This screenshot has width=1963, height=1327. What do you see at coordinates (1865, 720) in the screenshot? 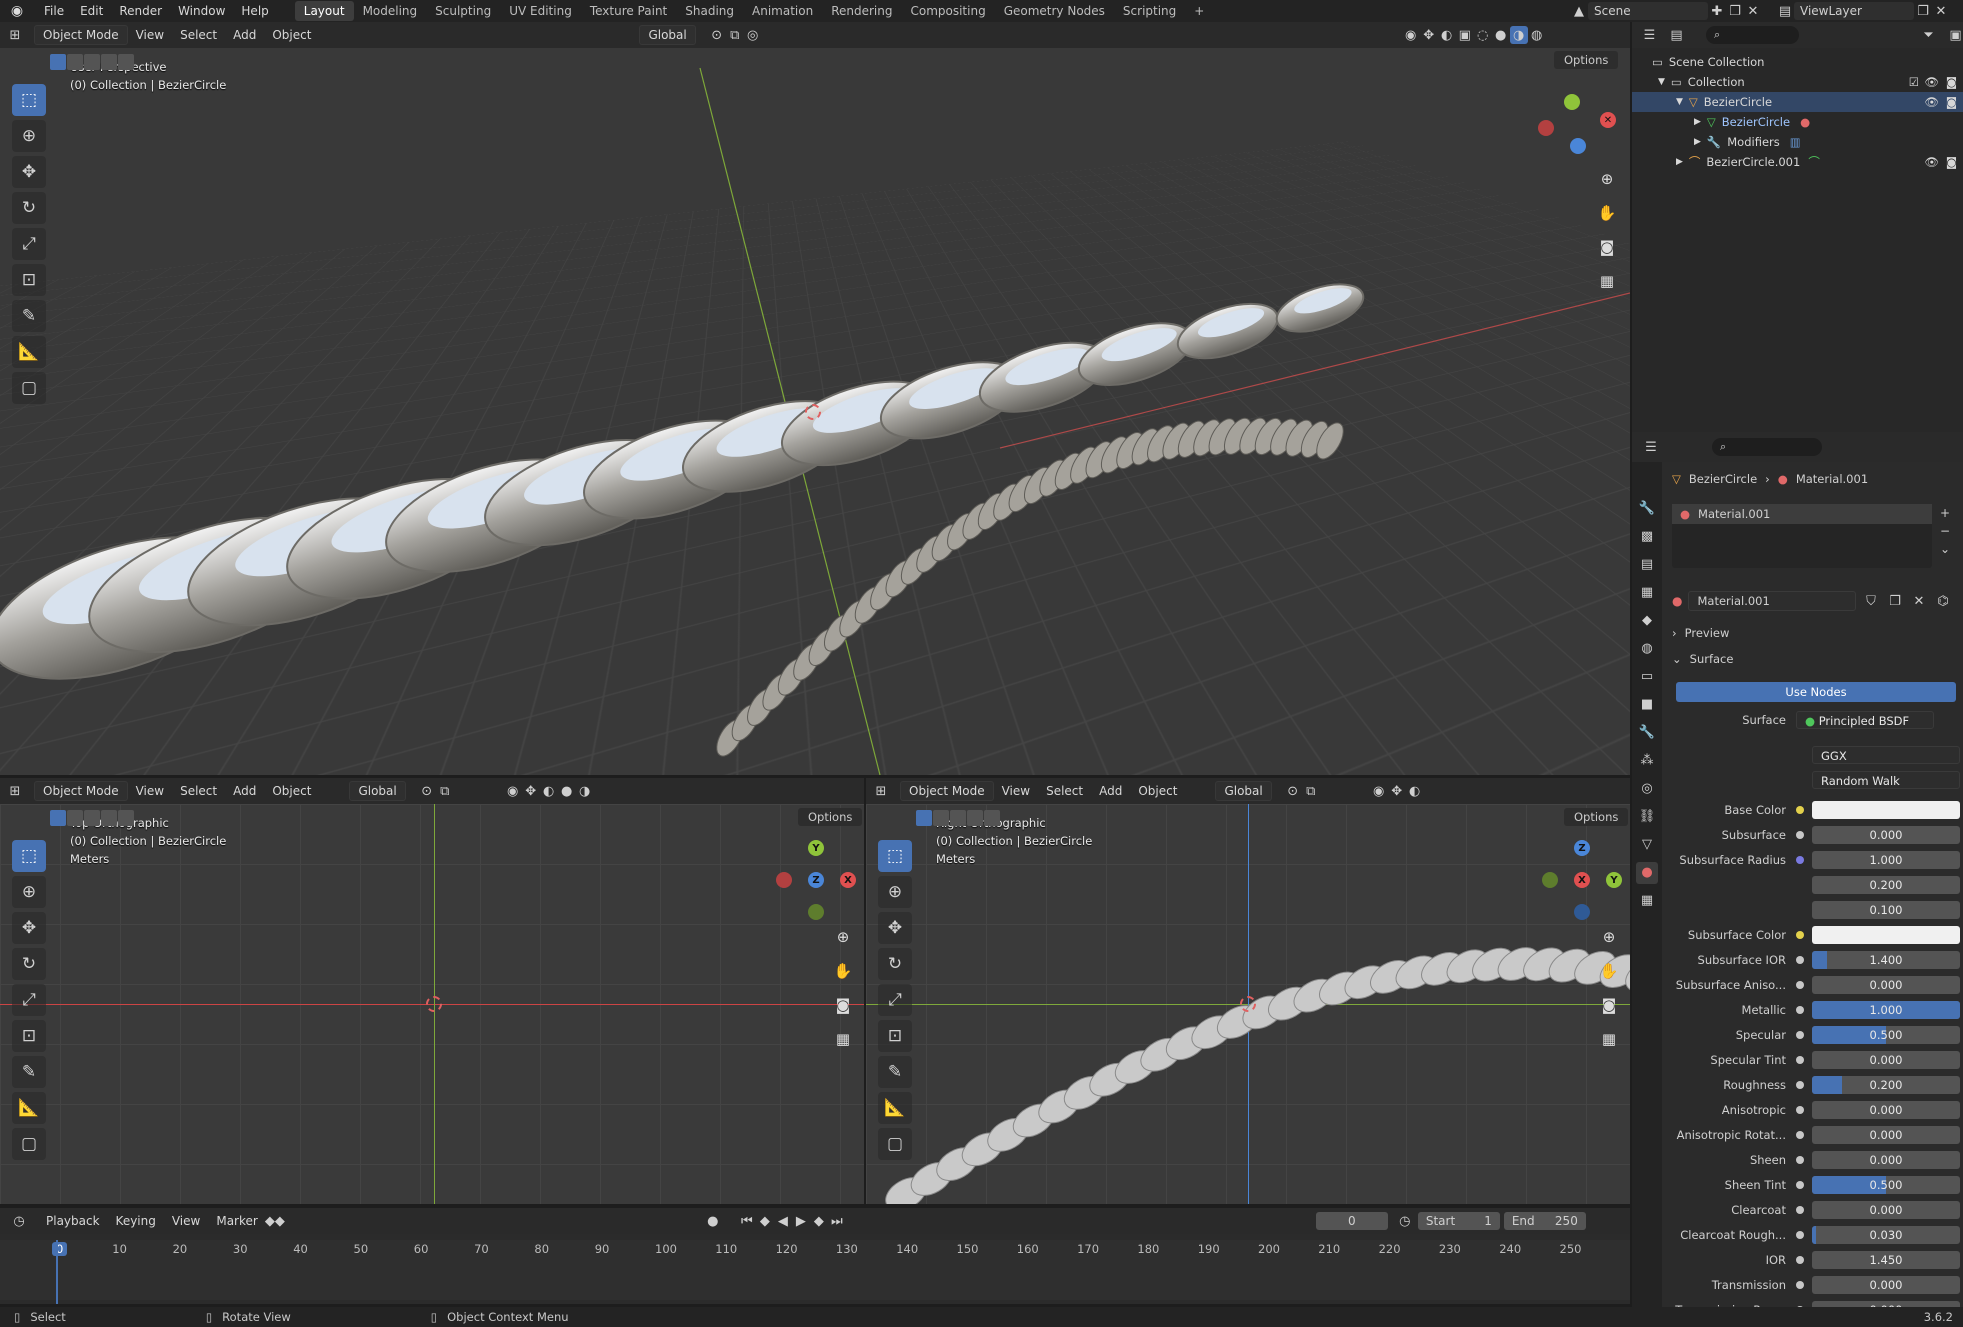
I see `surface-shader-dropdown: ● Principled BSDF` at bounding box center [1865, 720].